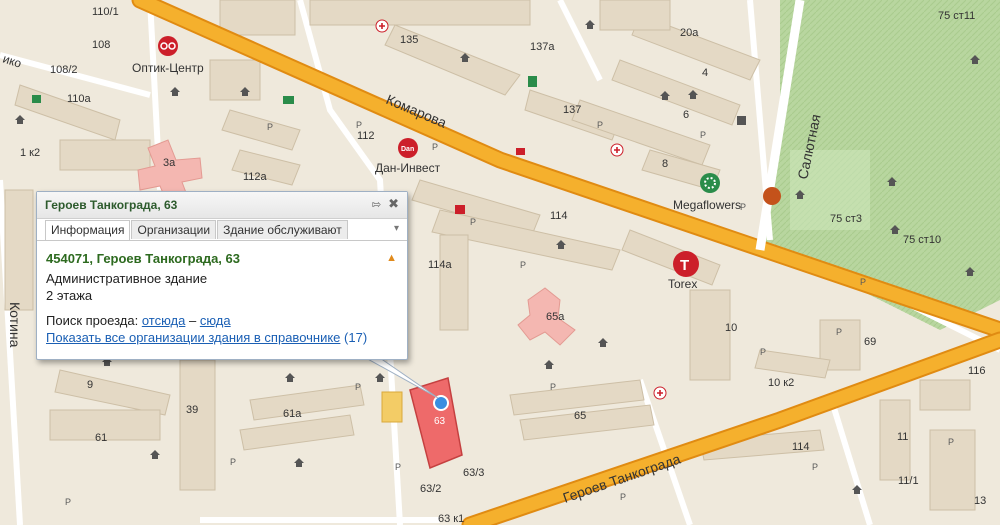 The height and width of the screenshot is (525, 1000). I want to click on route-row: Поиск проезда: отсюда – сюда, so click(138, 320).